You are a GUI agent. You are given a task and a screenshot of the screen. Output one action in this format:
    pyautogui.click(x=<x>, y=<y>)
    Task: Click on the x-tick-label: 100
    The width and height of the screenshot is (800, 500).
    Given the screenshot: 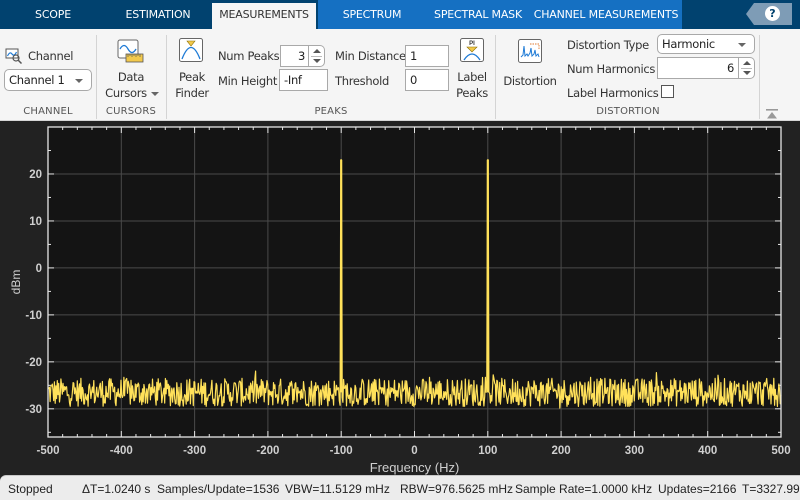 What is the action you would take?
    pyautogui.click(x=487, y=451)
    